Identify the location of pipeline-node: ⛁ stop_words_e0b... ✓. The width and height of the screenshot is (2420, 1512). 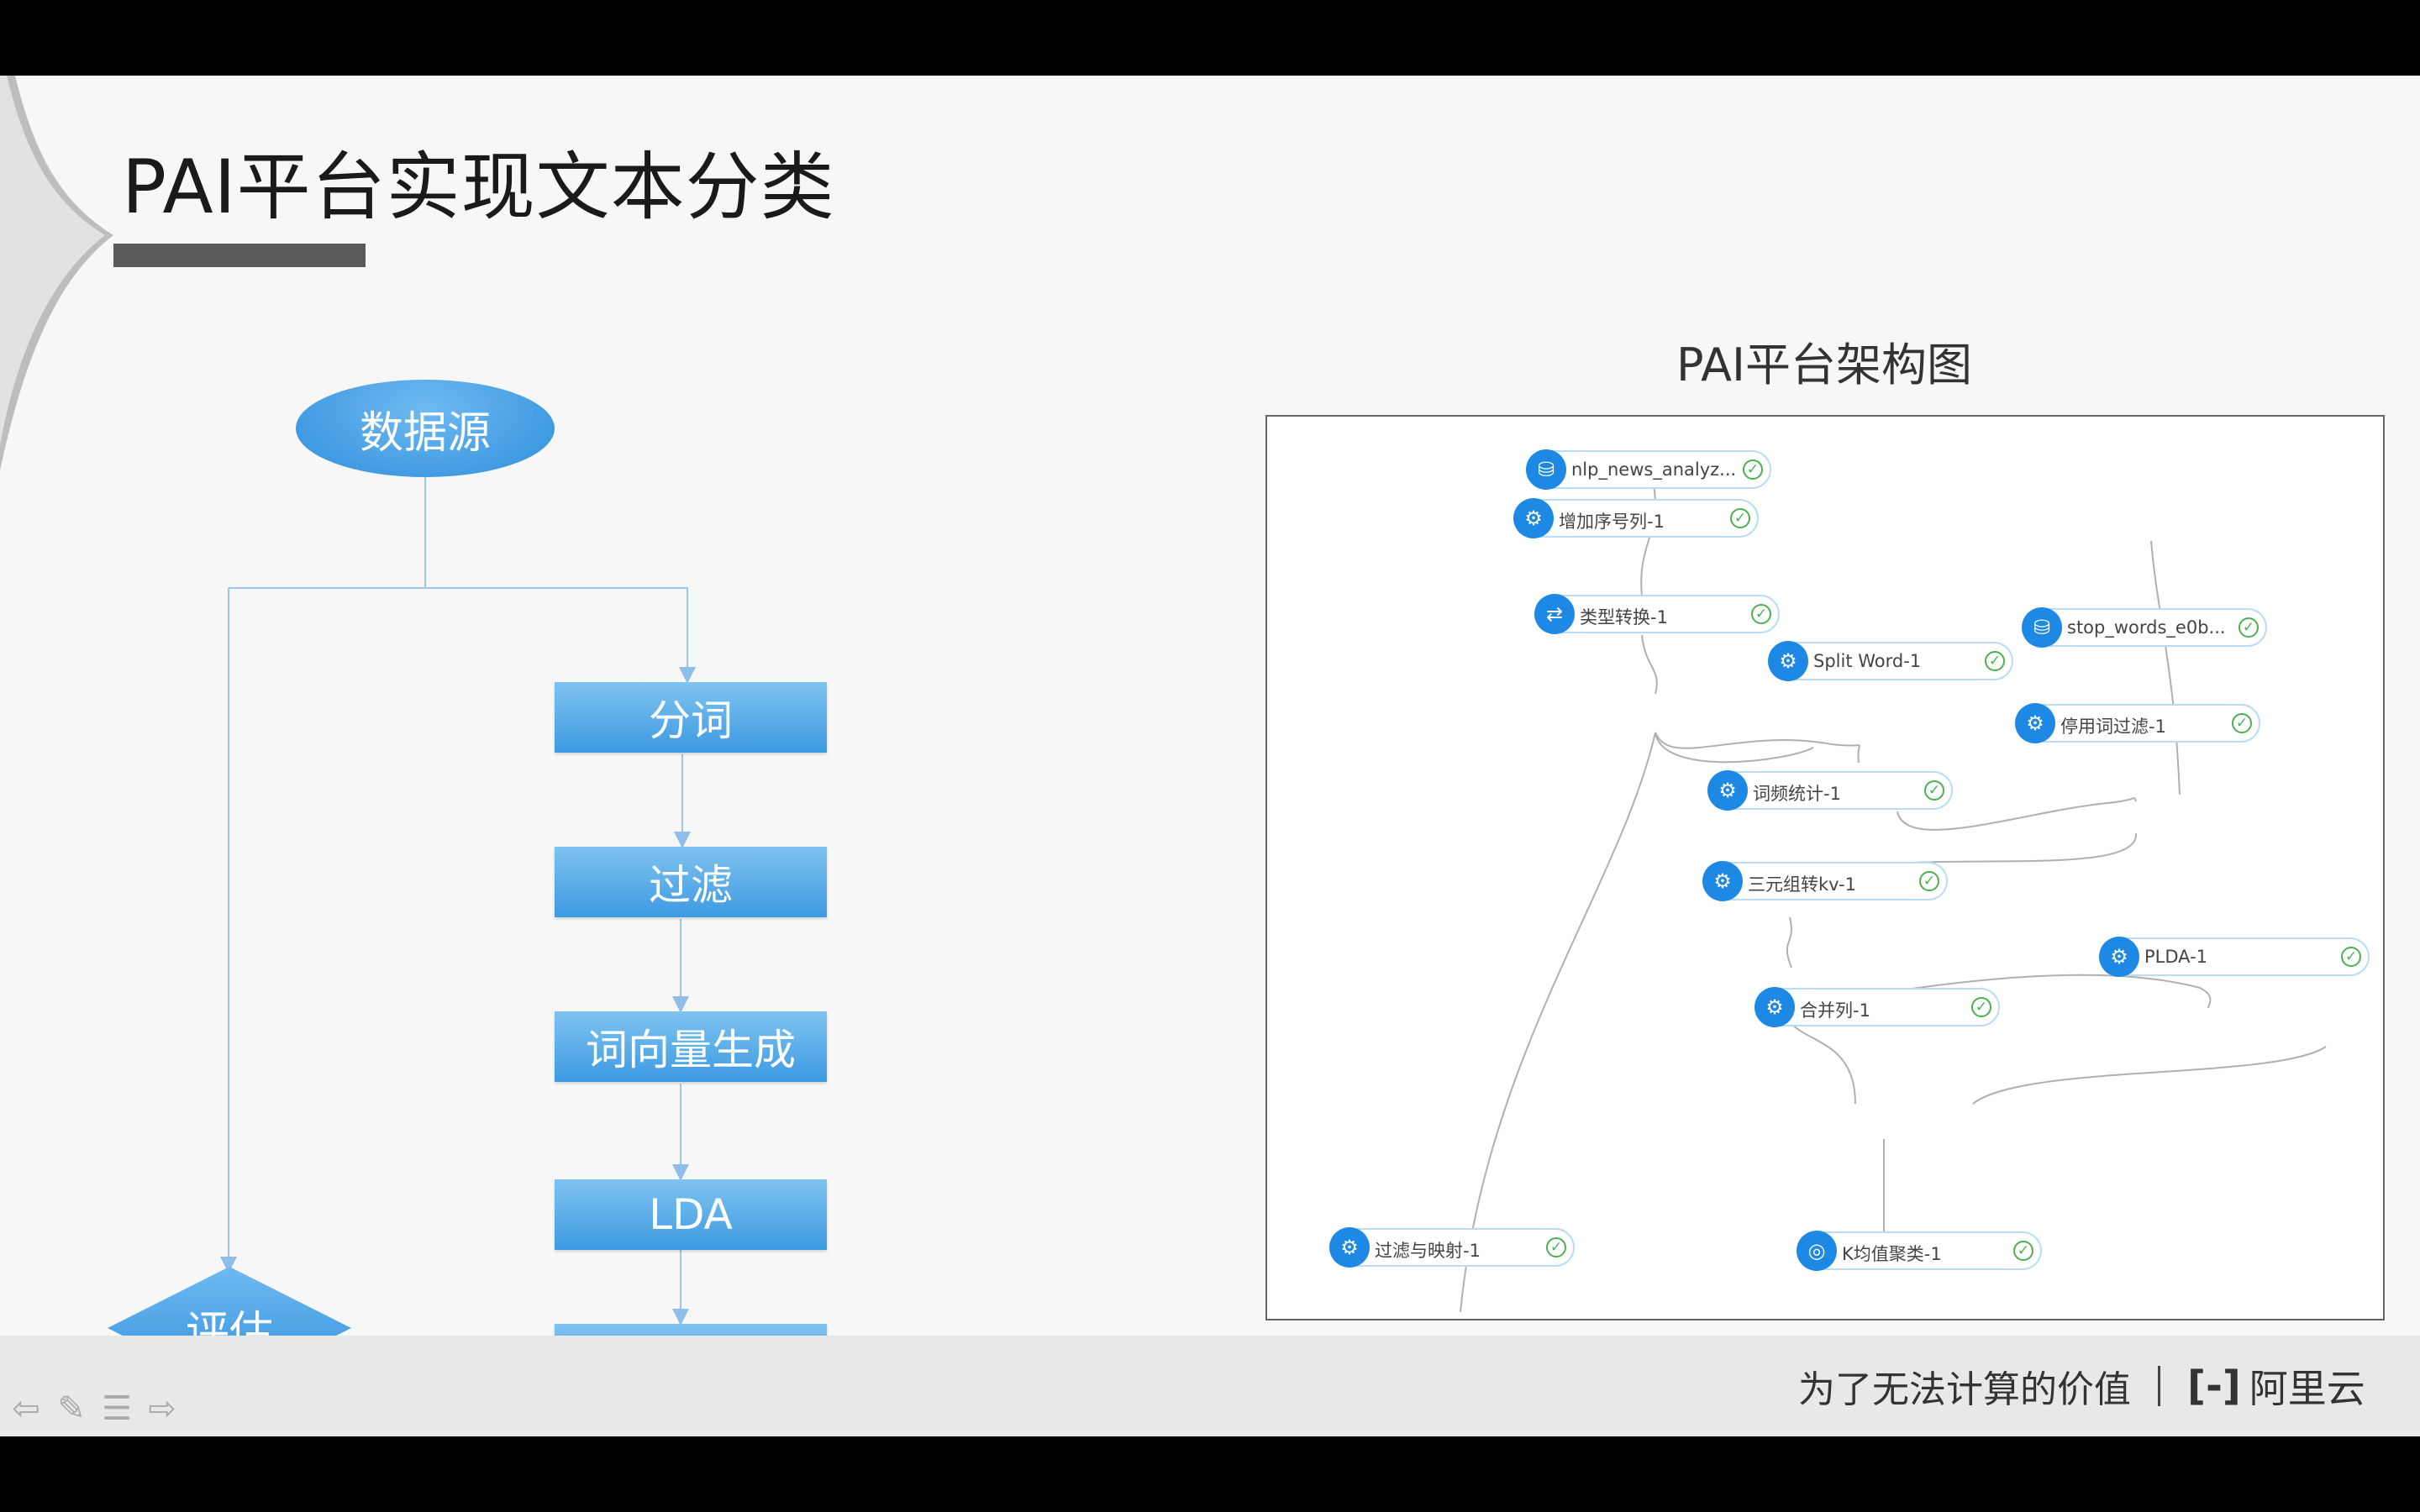
(2145, 627).